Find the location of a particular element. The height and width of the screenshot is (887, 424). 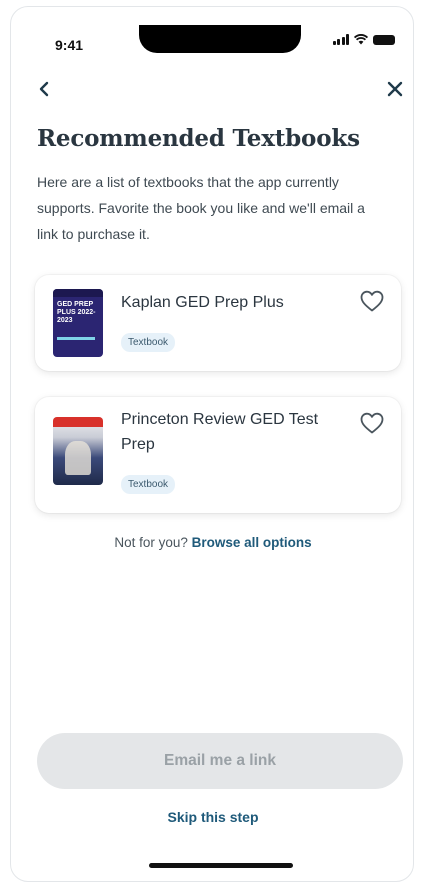

status-icons is located at coordinates (363, 39).